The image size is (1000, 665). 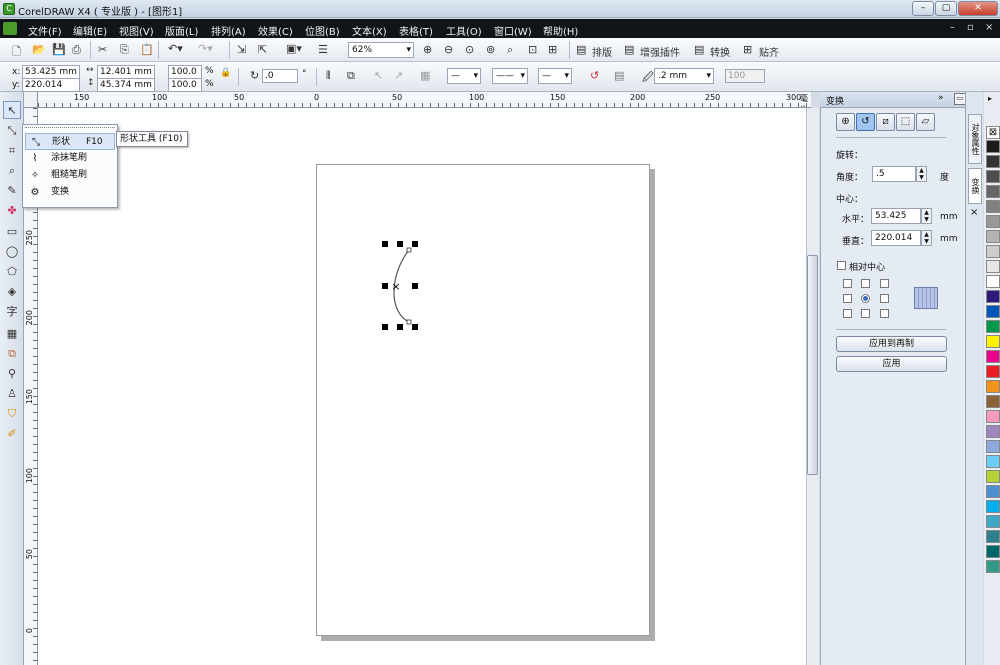 I want to click on mirror-h-icon: ⫴, so click(x=328, y=76).